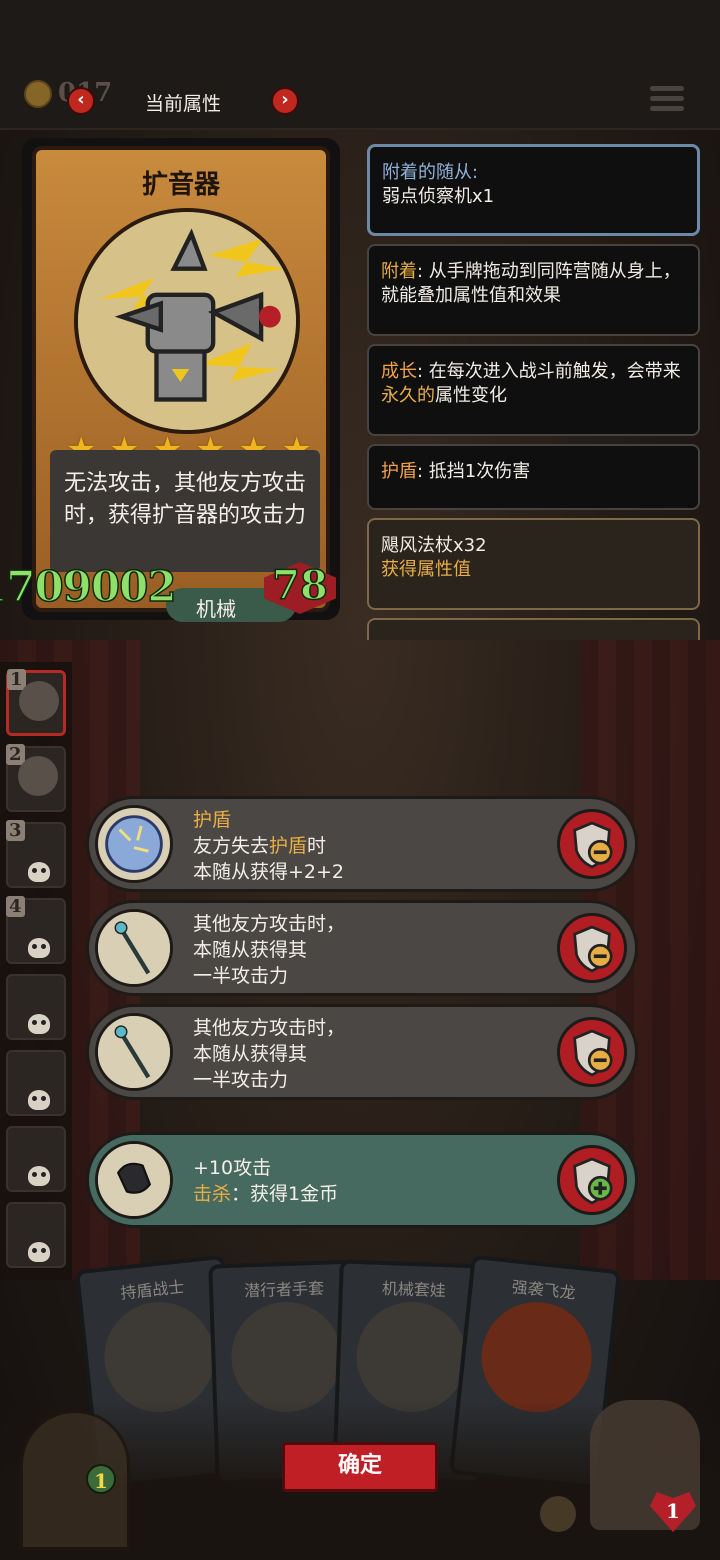 Image resolution: width=720 pixels, height=1560 pixels. What do you see at coordinates (430, 172) in the screenshot?
I see `panel-label: 附着的随从:` at bounding box center [430, 172].